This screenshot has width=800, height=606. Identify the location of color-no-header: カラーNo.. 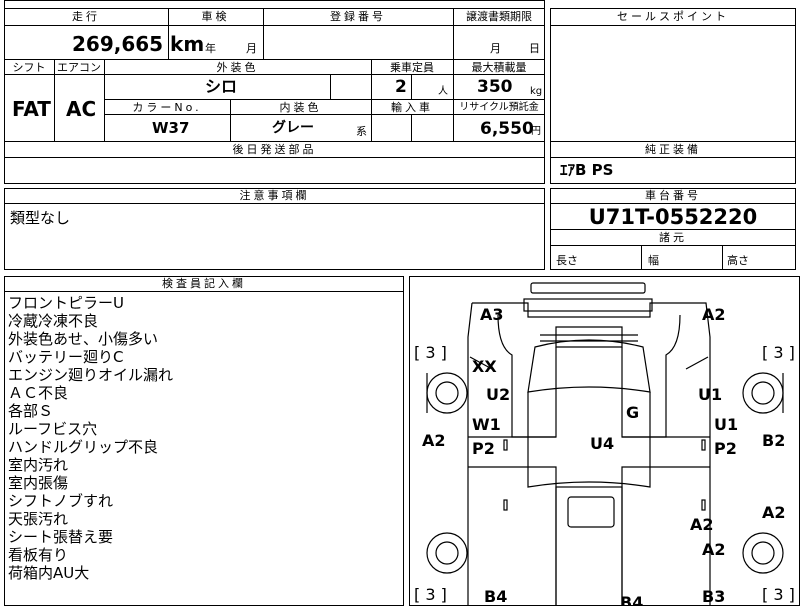
(167, 107).